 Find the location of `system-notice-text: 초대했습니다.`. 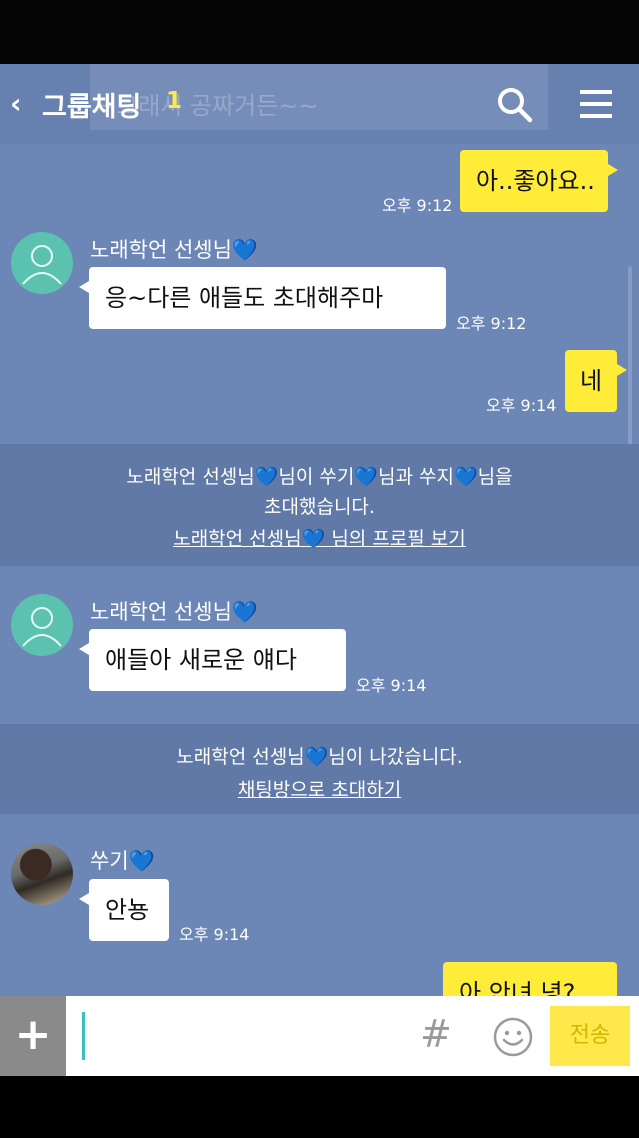

system-notice-text: 초대했습니다. is located at coordinates (319, 507).